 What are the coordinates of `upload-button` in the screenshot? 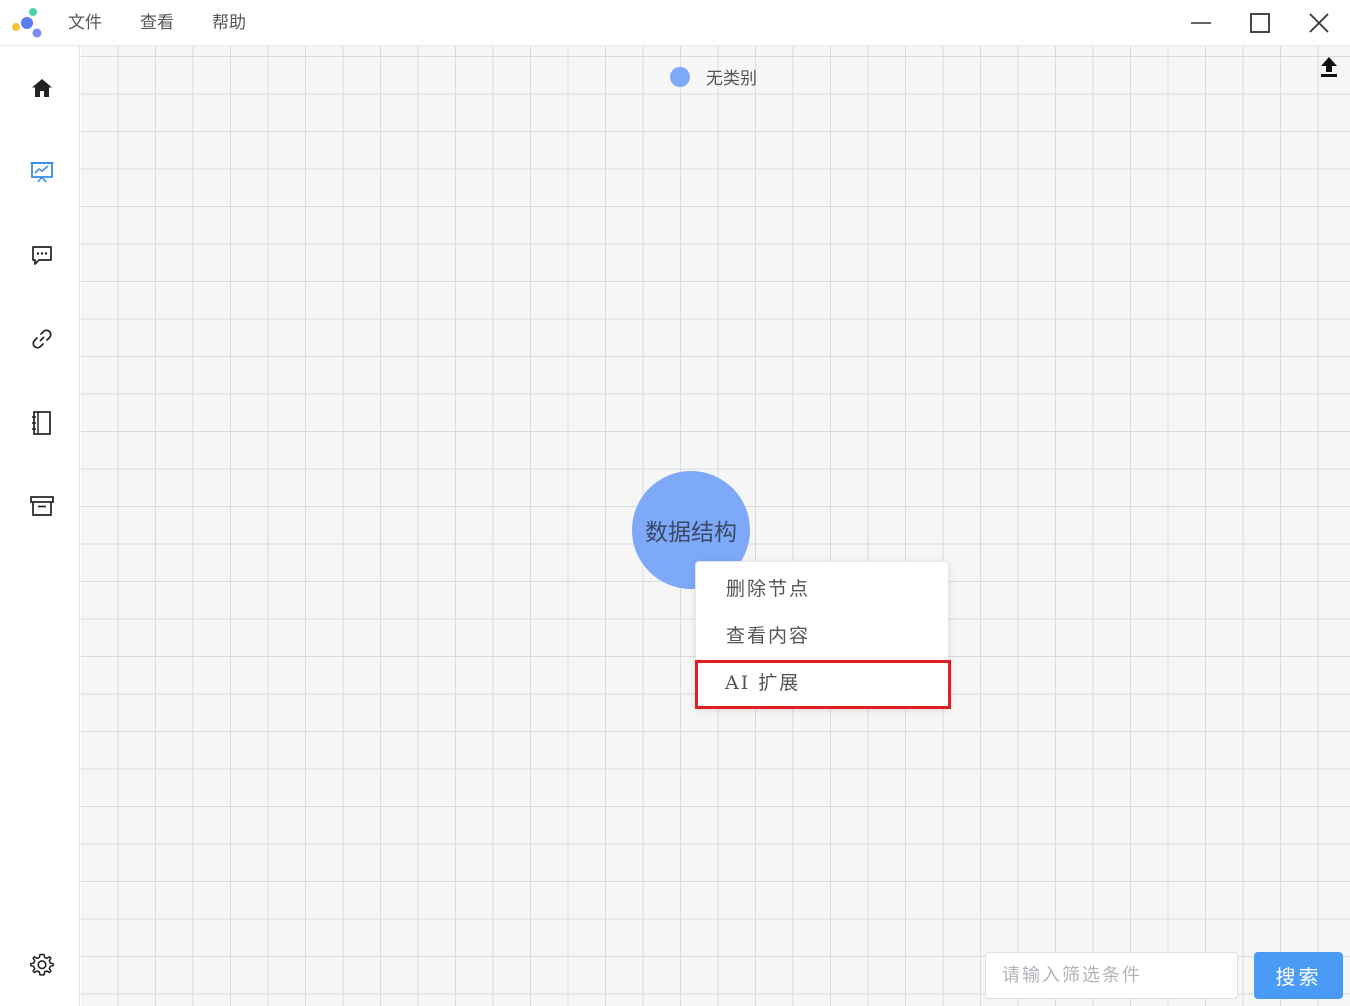 It's located at (1329, 67).